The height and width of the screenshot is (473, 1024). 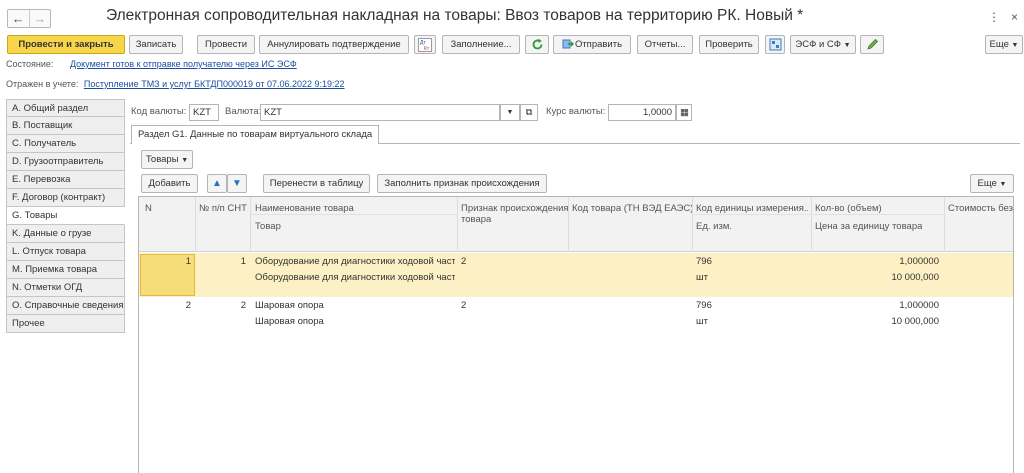 What do you see at coordinates (217, 183) in the screenshot?
I see `move-up-arrow-icon: ▲` at bounding box center [217, 183].